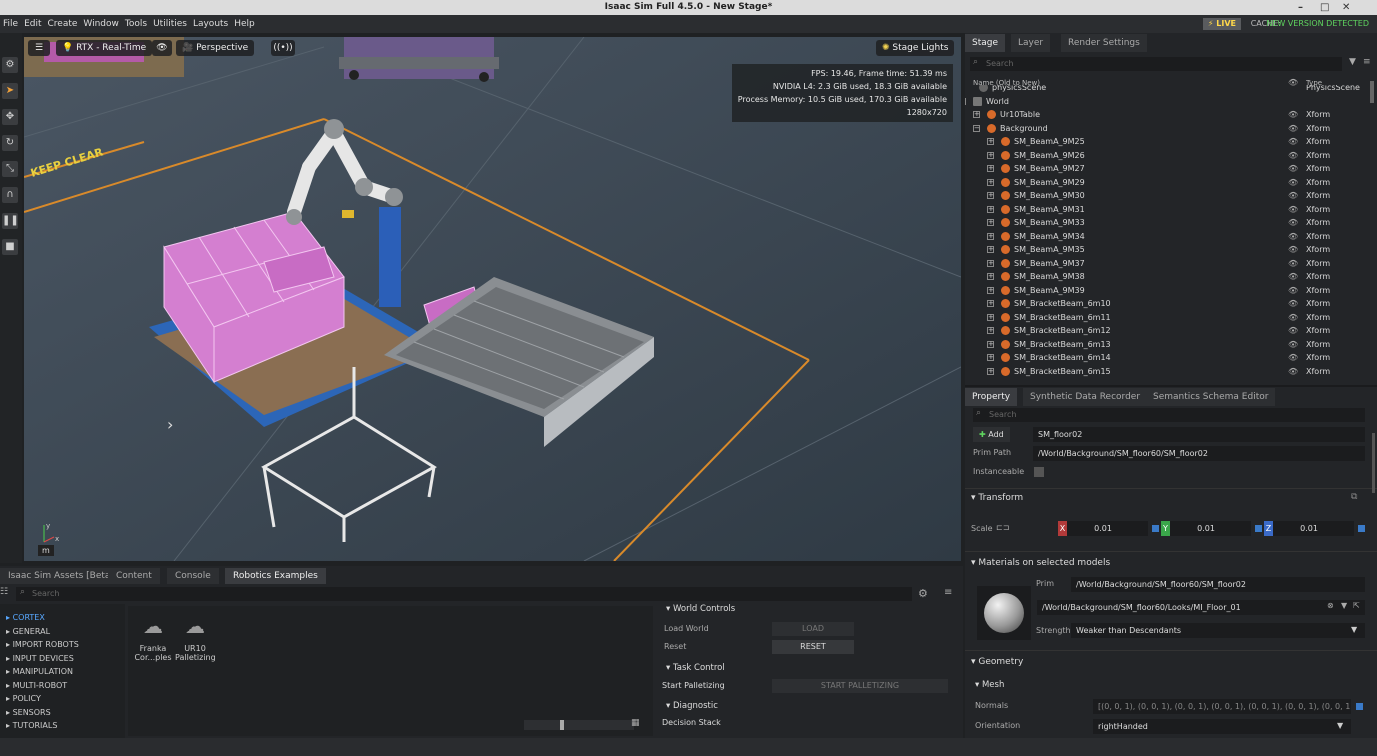 This screenshot has height=756, width=1377. I want to click on zoom-slider, so click(579, 725).